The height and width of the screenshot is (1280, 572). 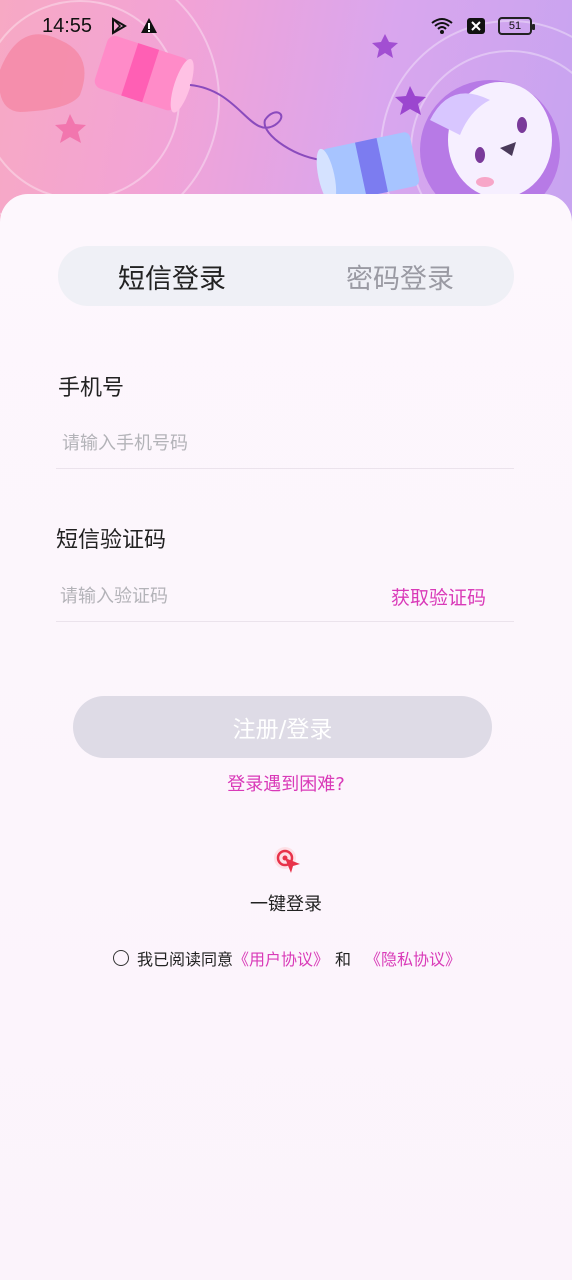 What do you see at coordinates (286, 903) in the screenshot?
I see `one-key-login-label: 一键登录` at bounding box center [286, 903].